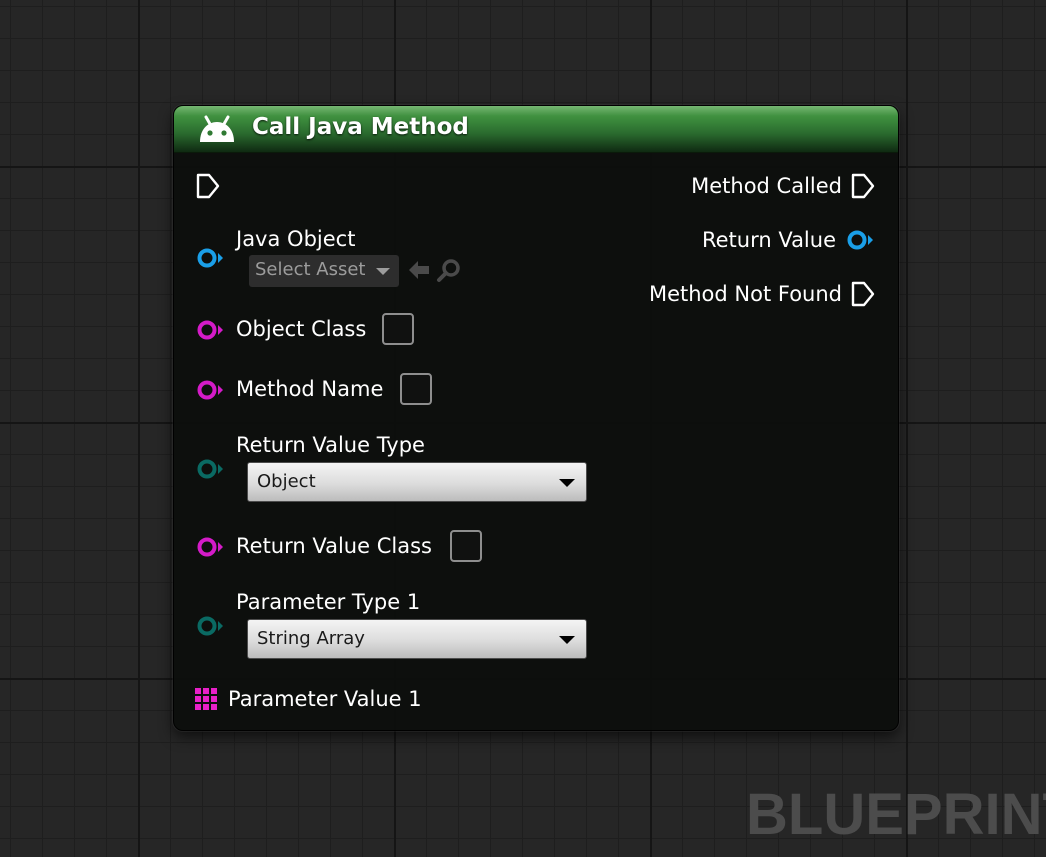 The width and height of the screenshot is (1046, 857). Describe the element at coordinates (217, 128) in the screenshot. I see `android-icon` at that location.